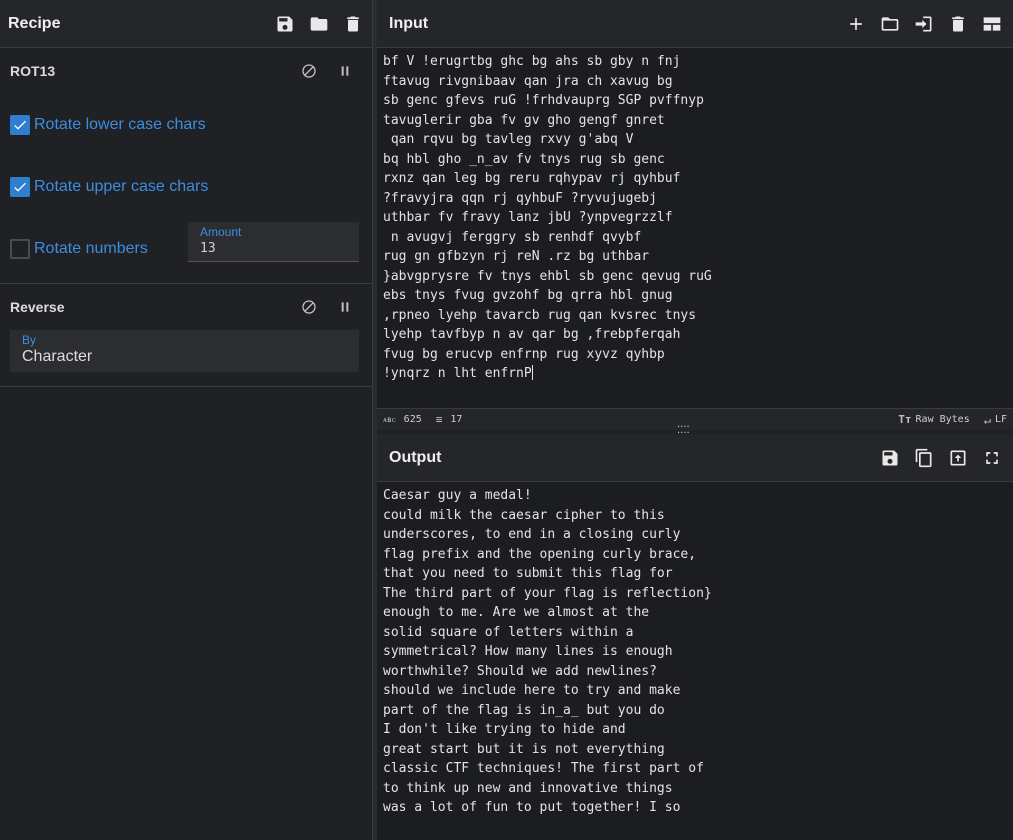 The image size is (1013, 840). I want to click on by-label: By, so click(29, 340).